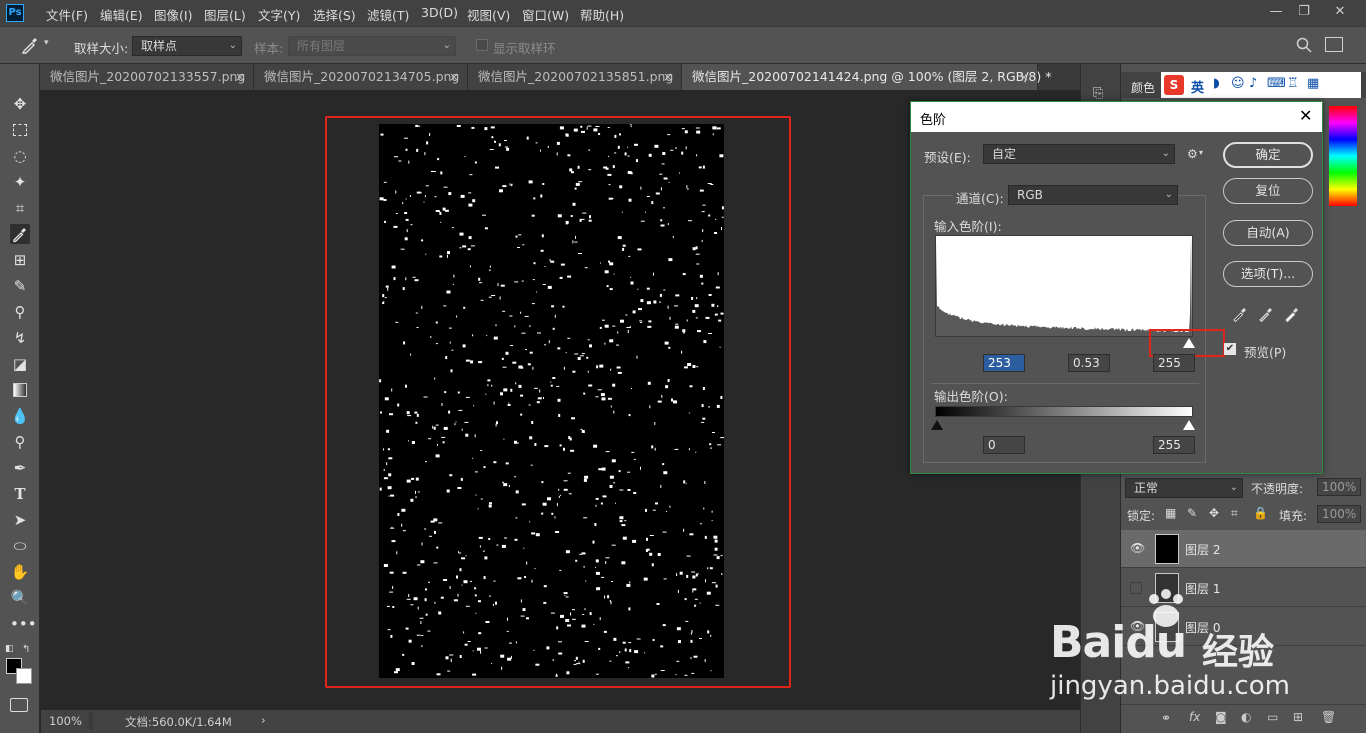 The image size is (1366, 733). What do you see at coordinates (1328, 717) in the screenshot?
I see `trash-icon: 🗑` at bounding box center [1328, 717].